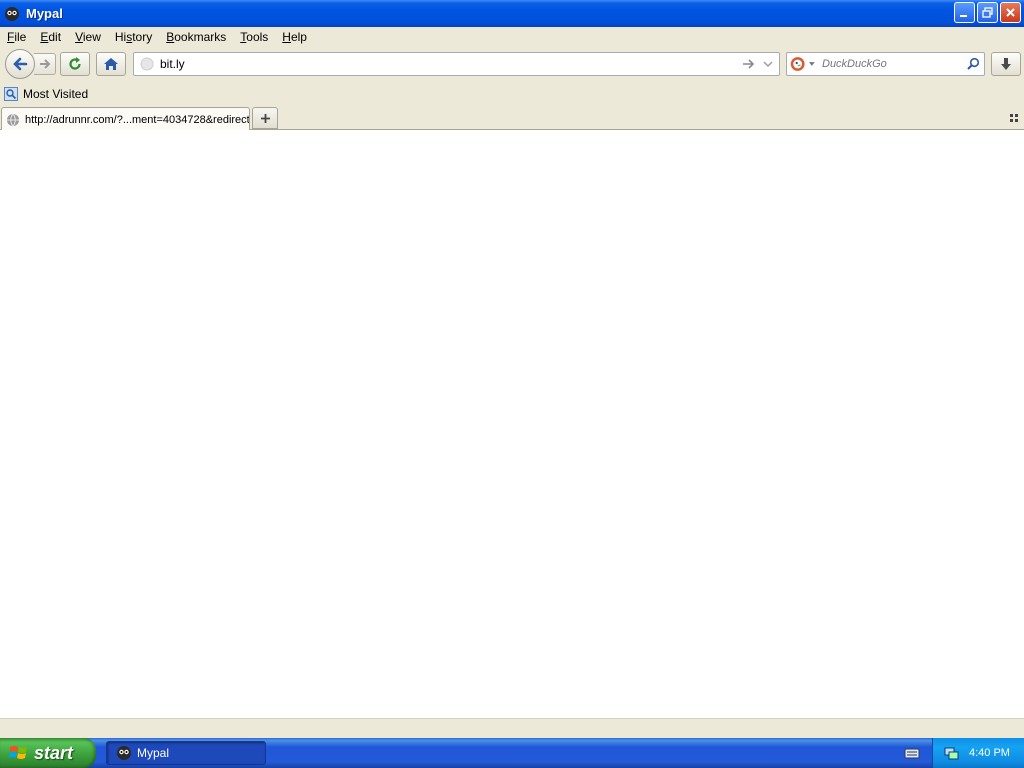 The width and height of the screenshot is (1024, 768). What do you see at coordinates (79, 36) in the screenshot?
I see `menu-view-accesskey: V` at bounding box center [79, 36].